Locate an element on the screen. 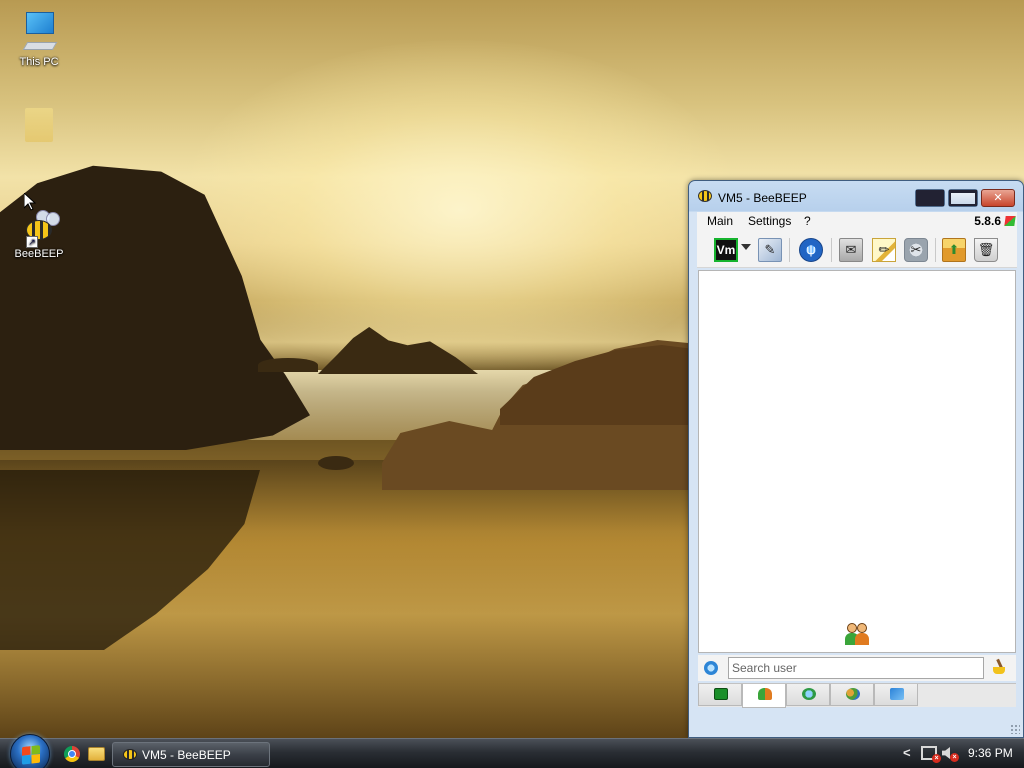  taskbar-button-beebeep: VM5 - BeeBEEP is located at coordinates (191, 754).